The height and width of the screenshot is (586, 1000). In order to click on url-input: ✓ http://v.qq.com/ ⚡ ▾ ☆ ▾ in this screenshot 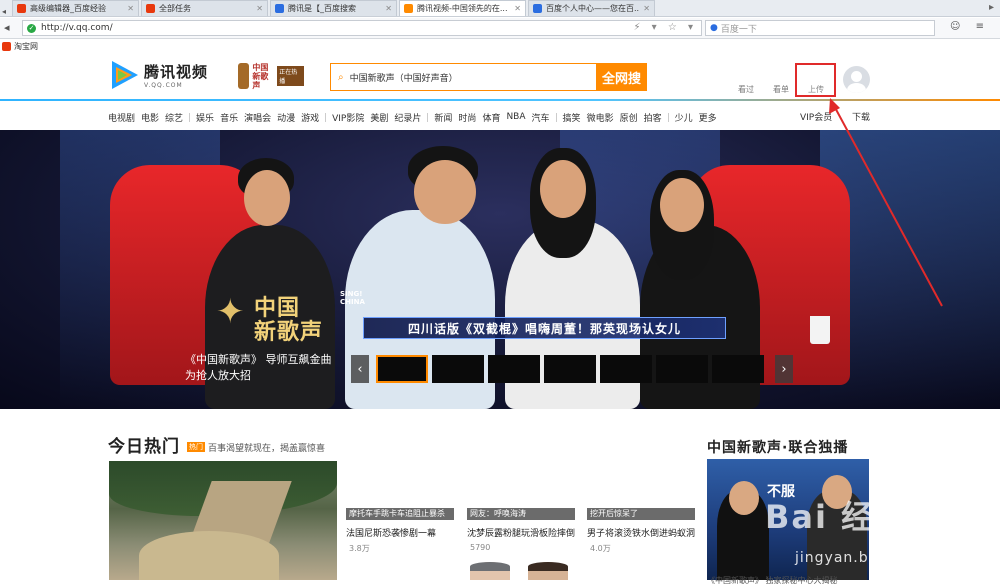, I will do `click(362, 28)`.